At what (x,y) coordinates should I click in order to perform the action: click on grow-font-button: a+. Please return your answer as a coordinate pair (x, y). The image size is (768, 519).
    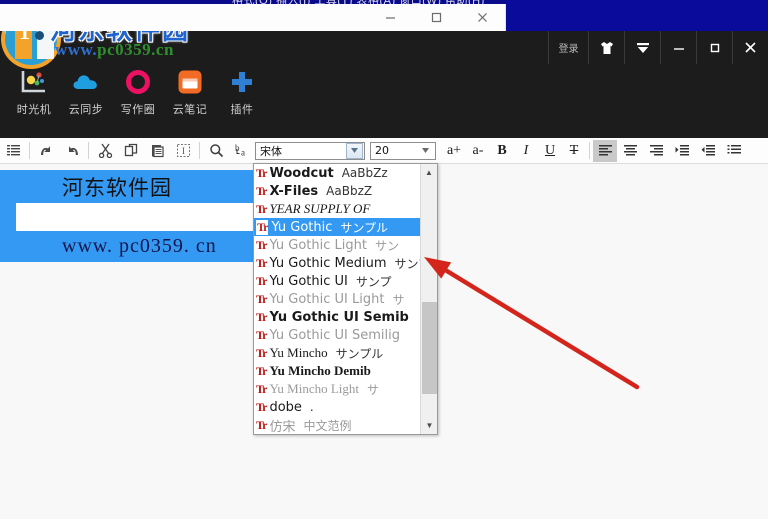
    Looking at the image, I should click on (454, 151).